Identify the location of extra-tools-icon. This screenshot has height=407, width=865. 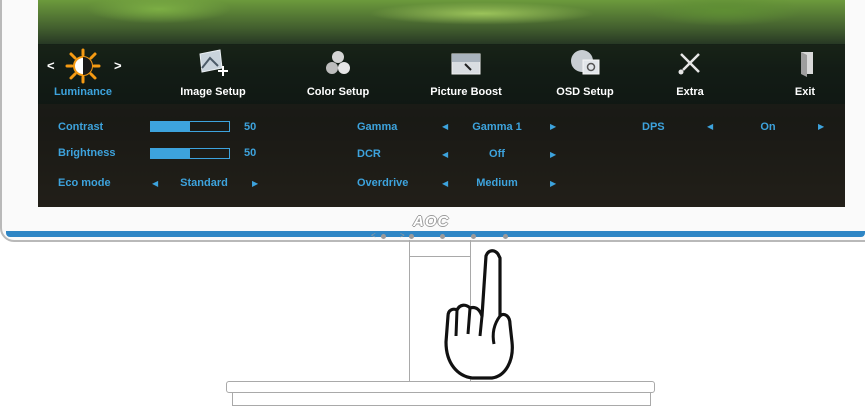
(690, 65).